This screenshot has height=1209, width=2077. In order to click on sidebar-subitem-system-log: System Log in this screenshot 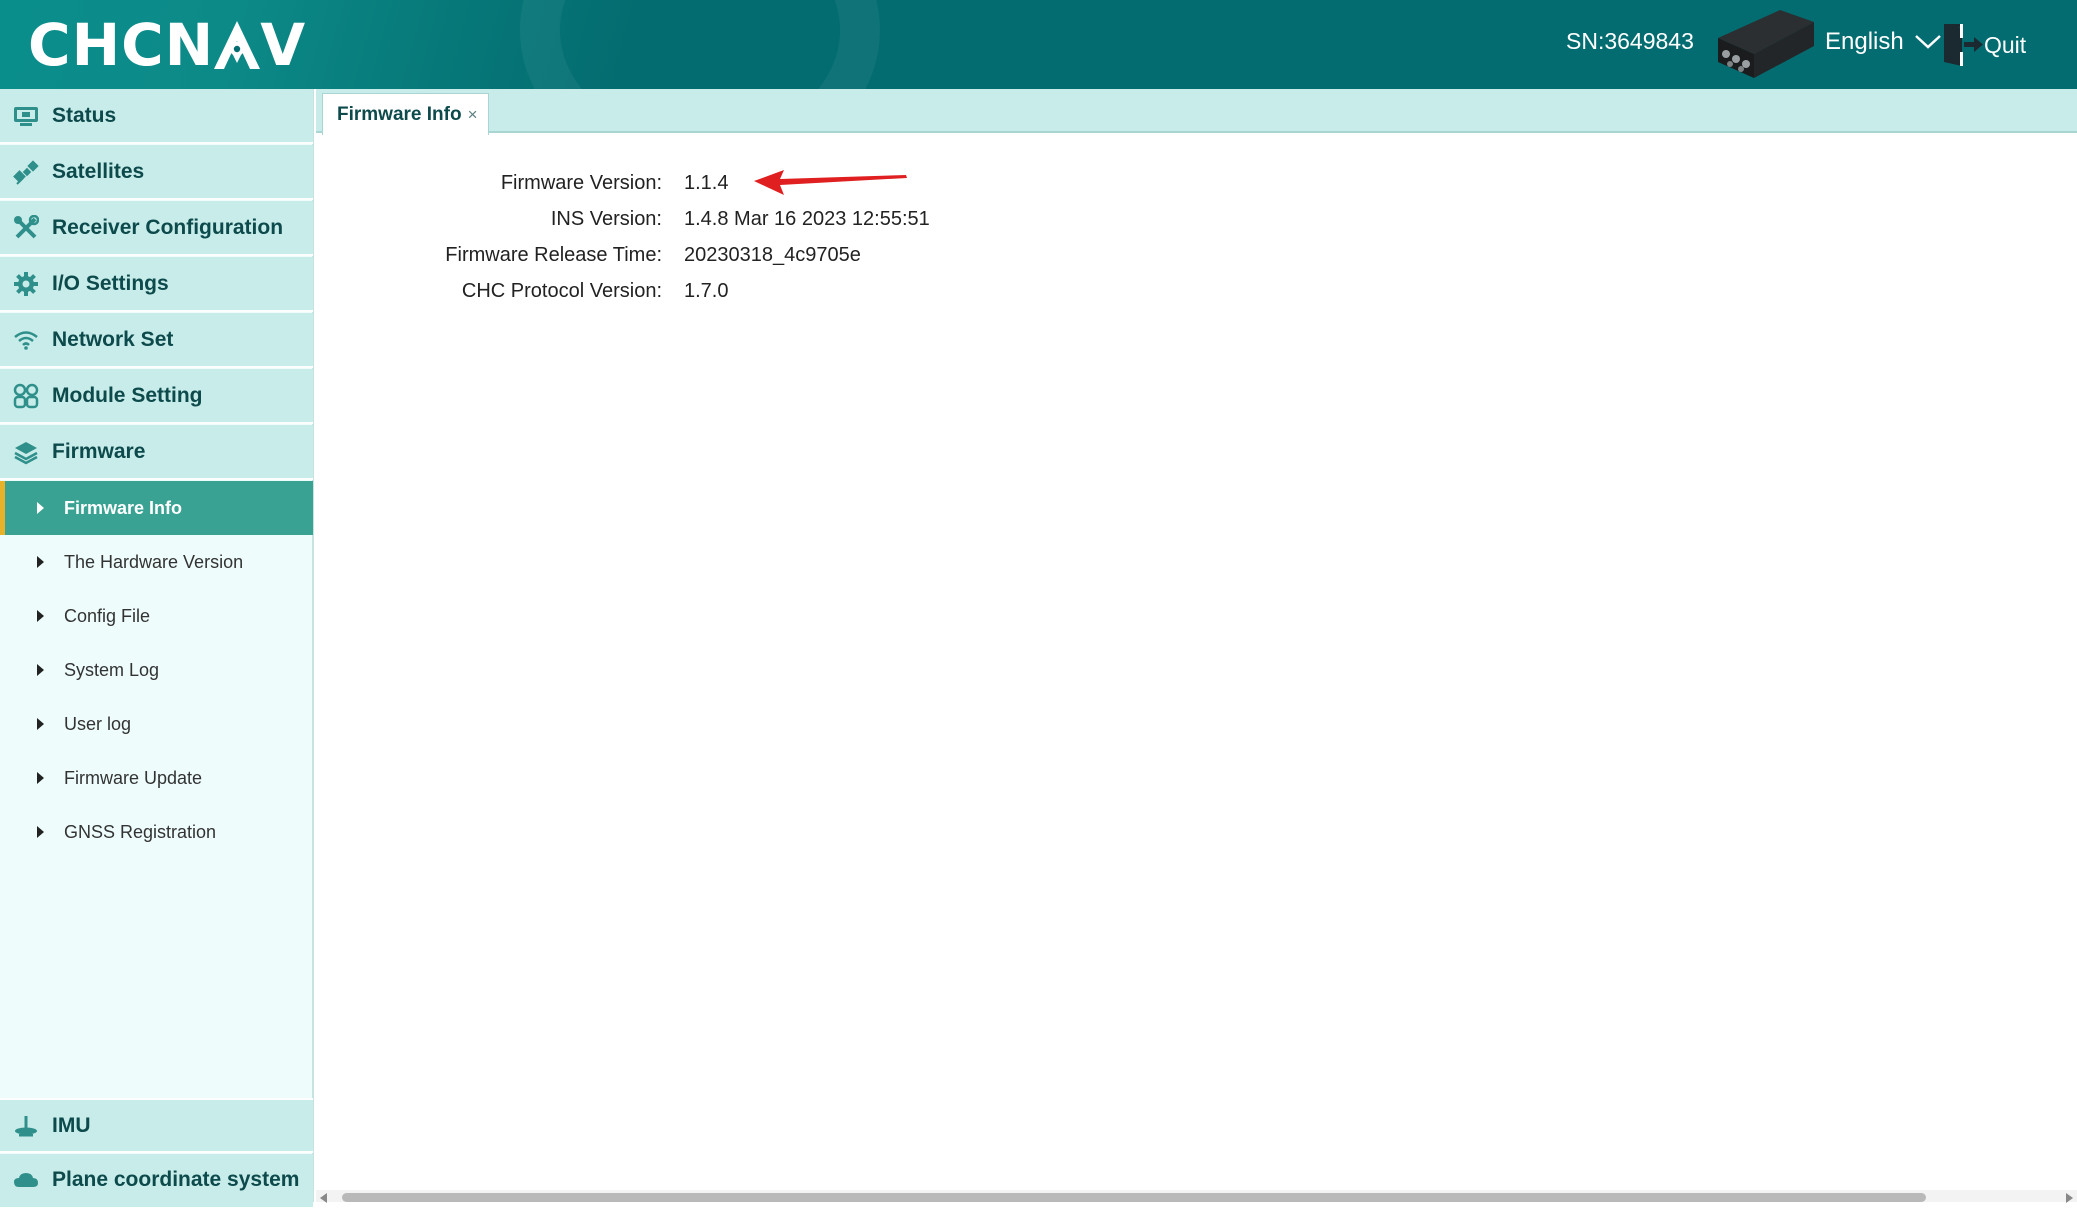, I will do `click(156, 670)`.